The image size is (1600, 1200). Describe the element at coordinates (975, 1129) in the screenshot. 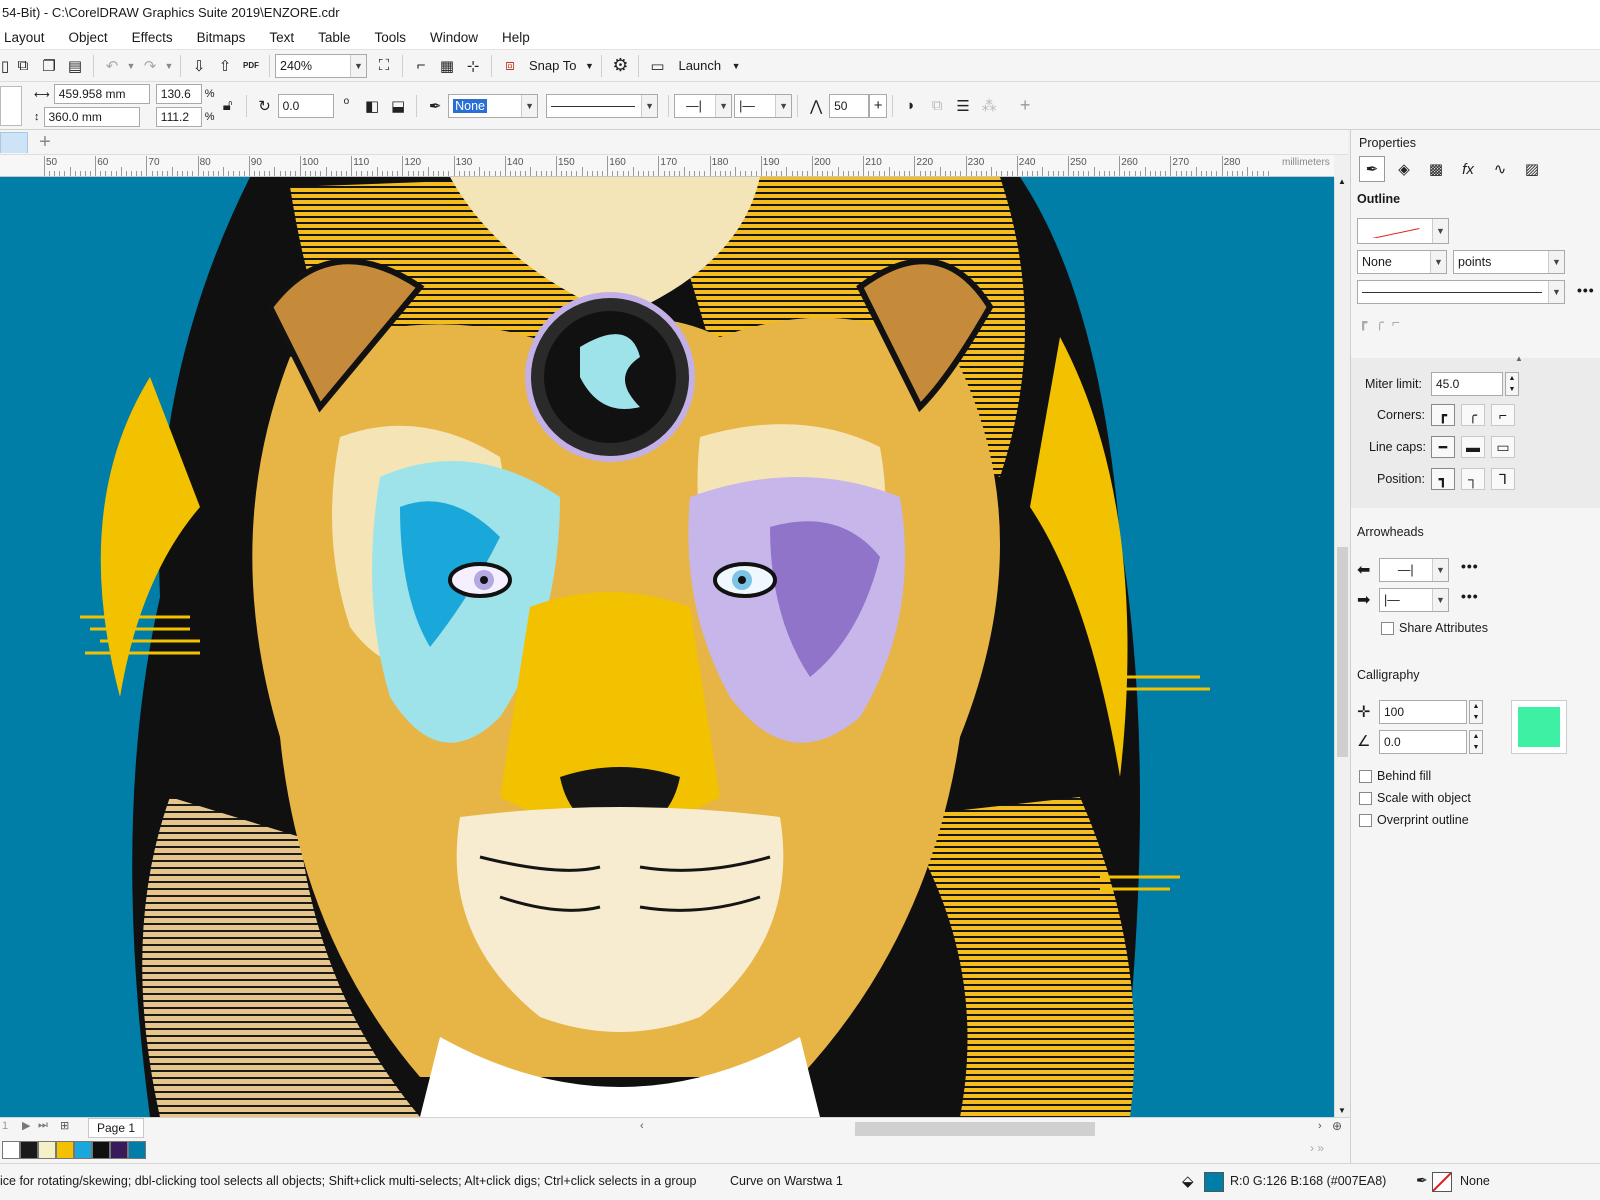

I see `horizontal-scroll-thumb` at that location.